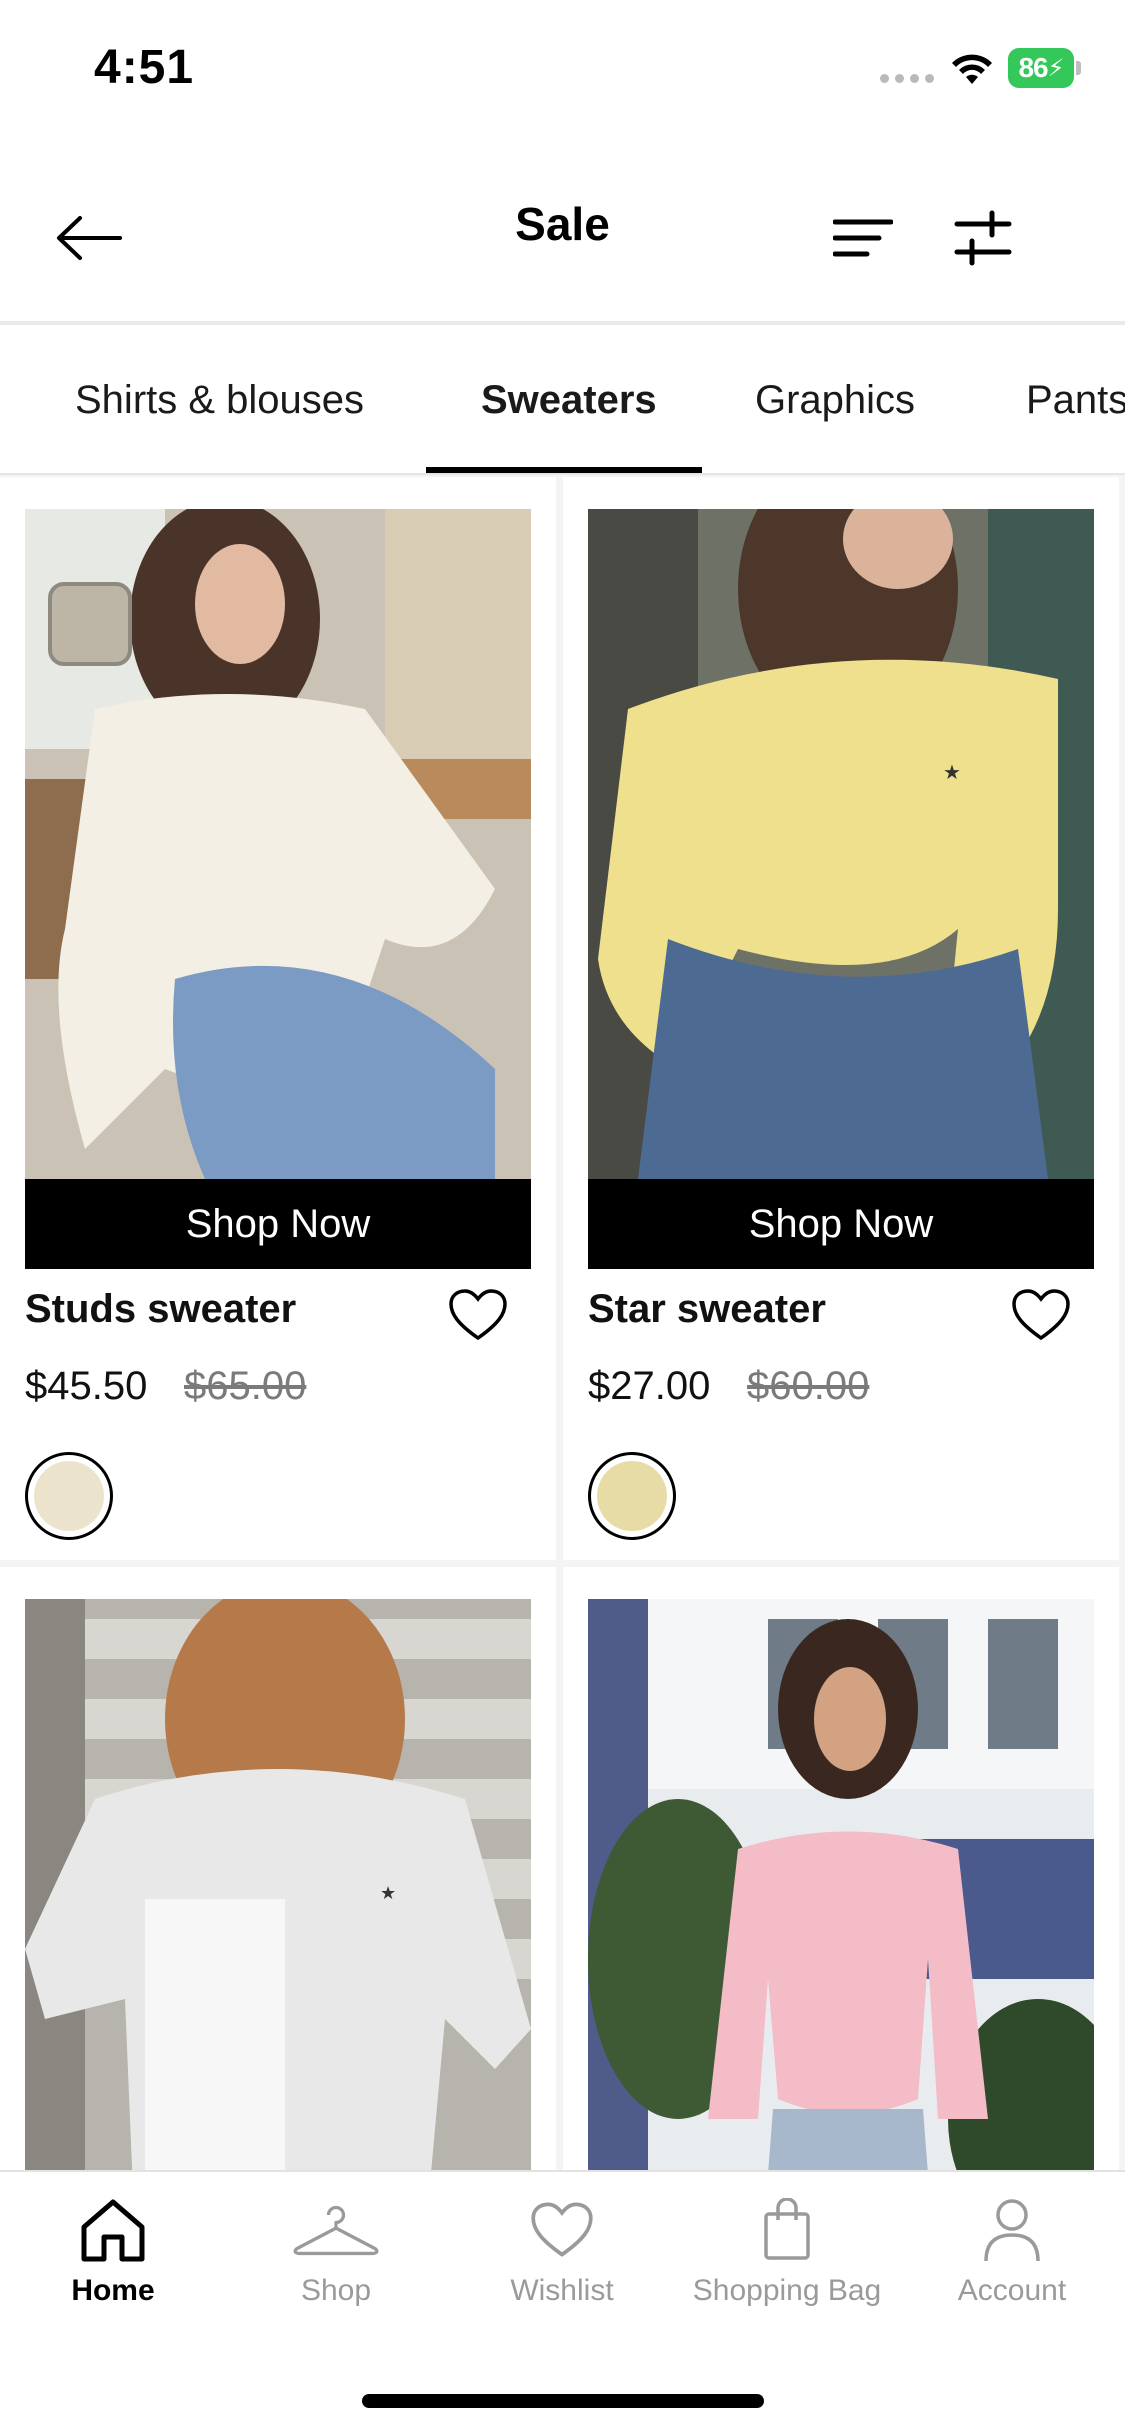 This screenshot has width=1125, height=2436. Describe the element at coordinates (336, 2264) in the screenshot. I see `nav-shop: Shop` at that location.